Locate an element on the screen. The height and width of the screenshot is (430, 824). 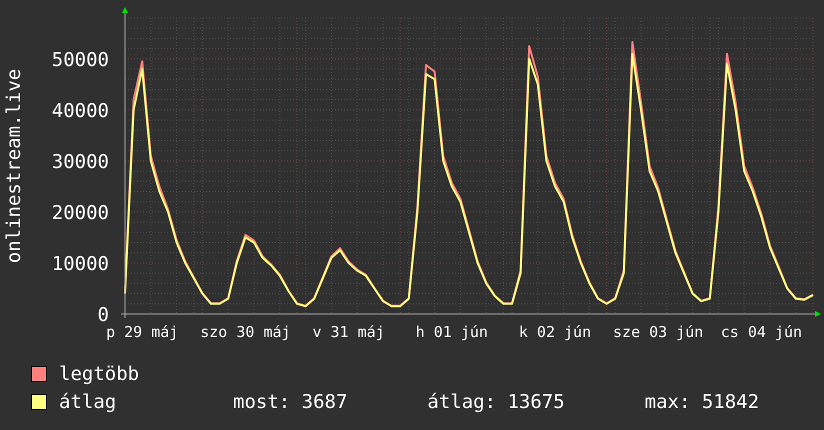
x-tick-label: cs 04 jún is located at coordinates (761, 332).